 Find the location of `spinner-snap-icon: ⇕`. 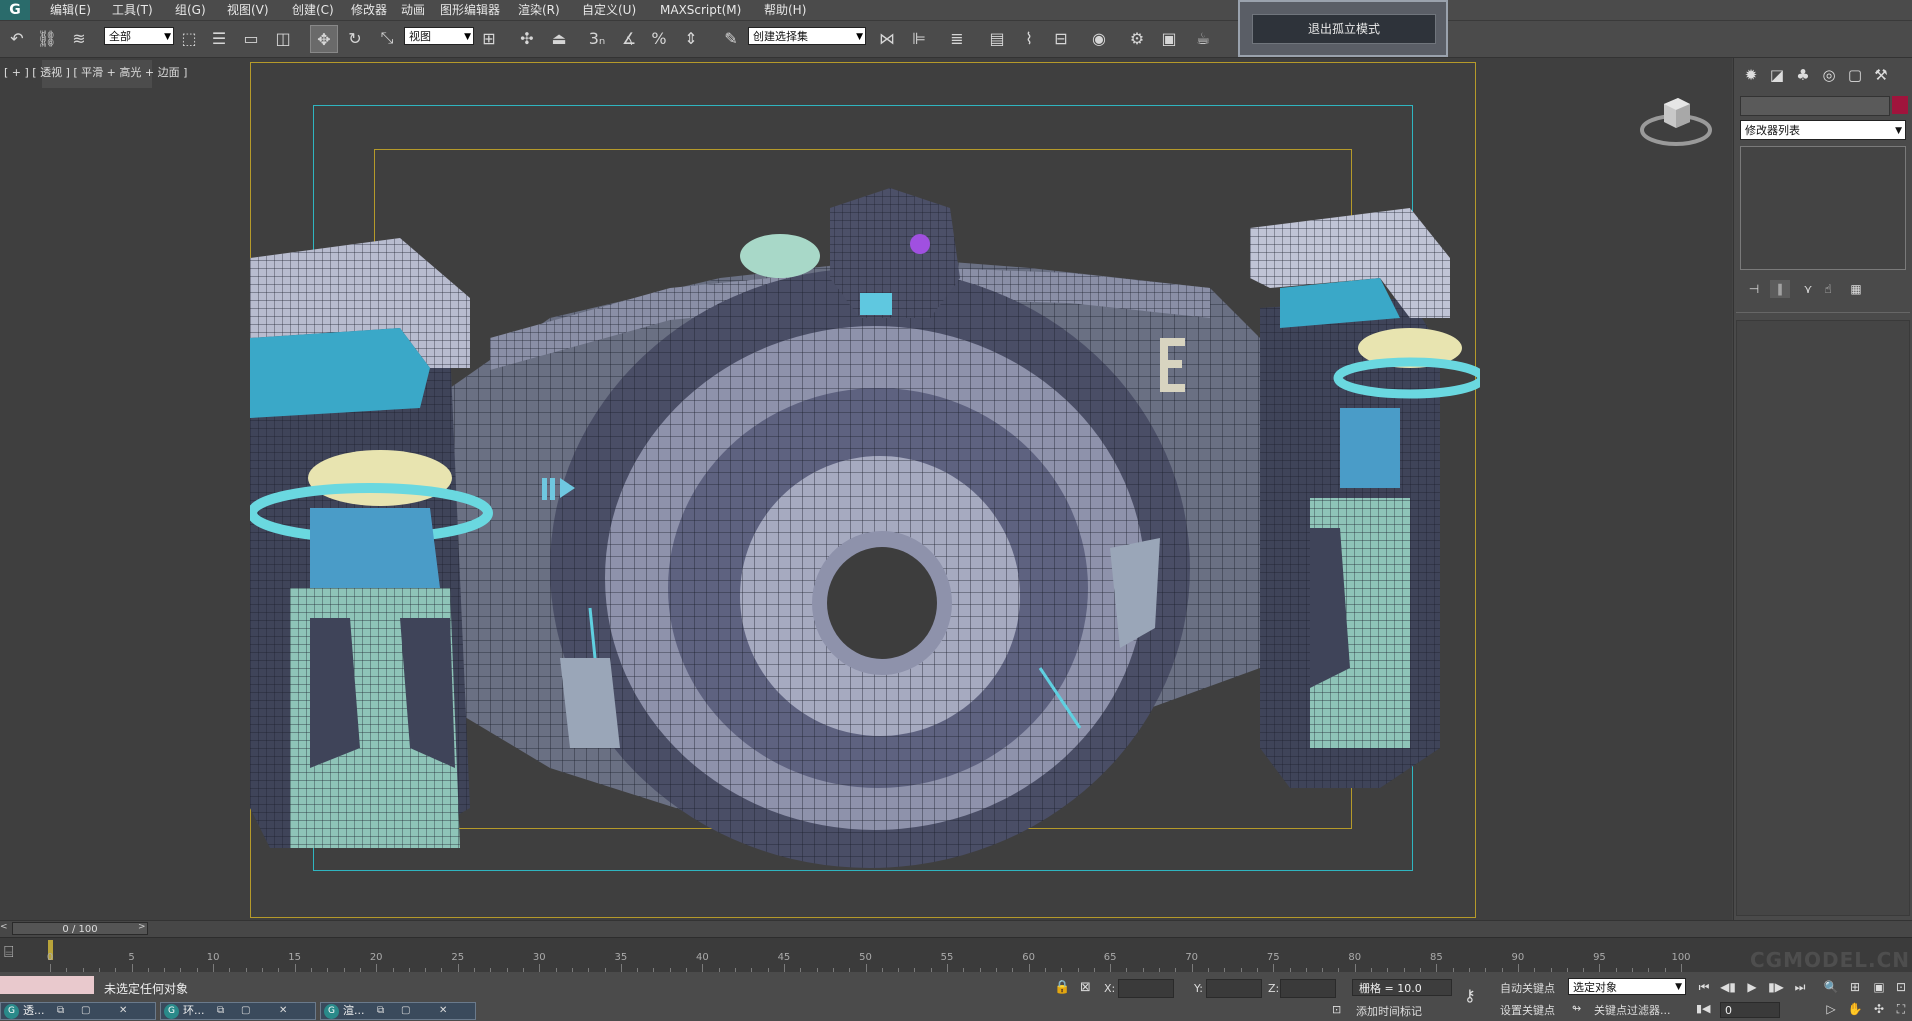

spinner-snap-icon: ⇕ is located at coordinates (691, 38).